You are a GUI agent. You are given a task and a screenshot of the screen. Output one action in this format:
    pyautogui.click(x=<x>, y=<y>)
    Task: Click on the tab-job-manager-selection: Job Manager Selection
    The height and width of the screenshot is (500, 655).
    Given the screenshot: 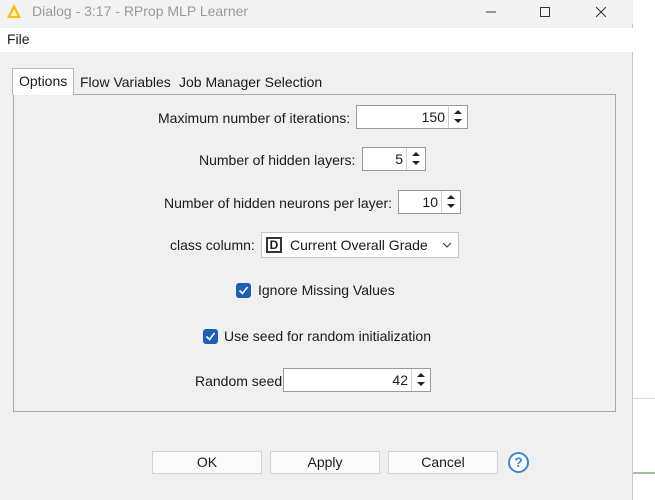 What is the action you would take?
    pyautogui.click(x=250, y=82)
    